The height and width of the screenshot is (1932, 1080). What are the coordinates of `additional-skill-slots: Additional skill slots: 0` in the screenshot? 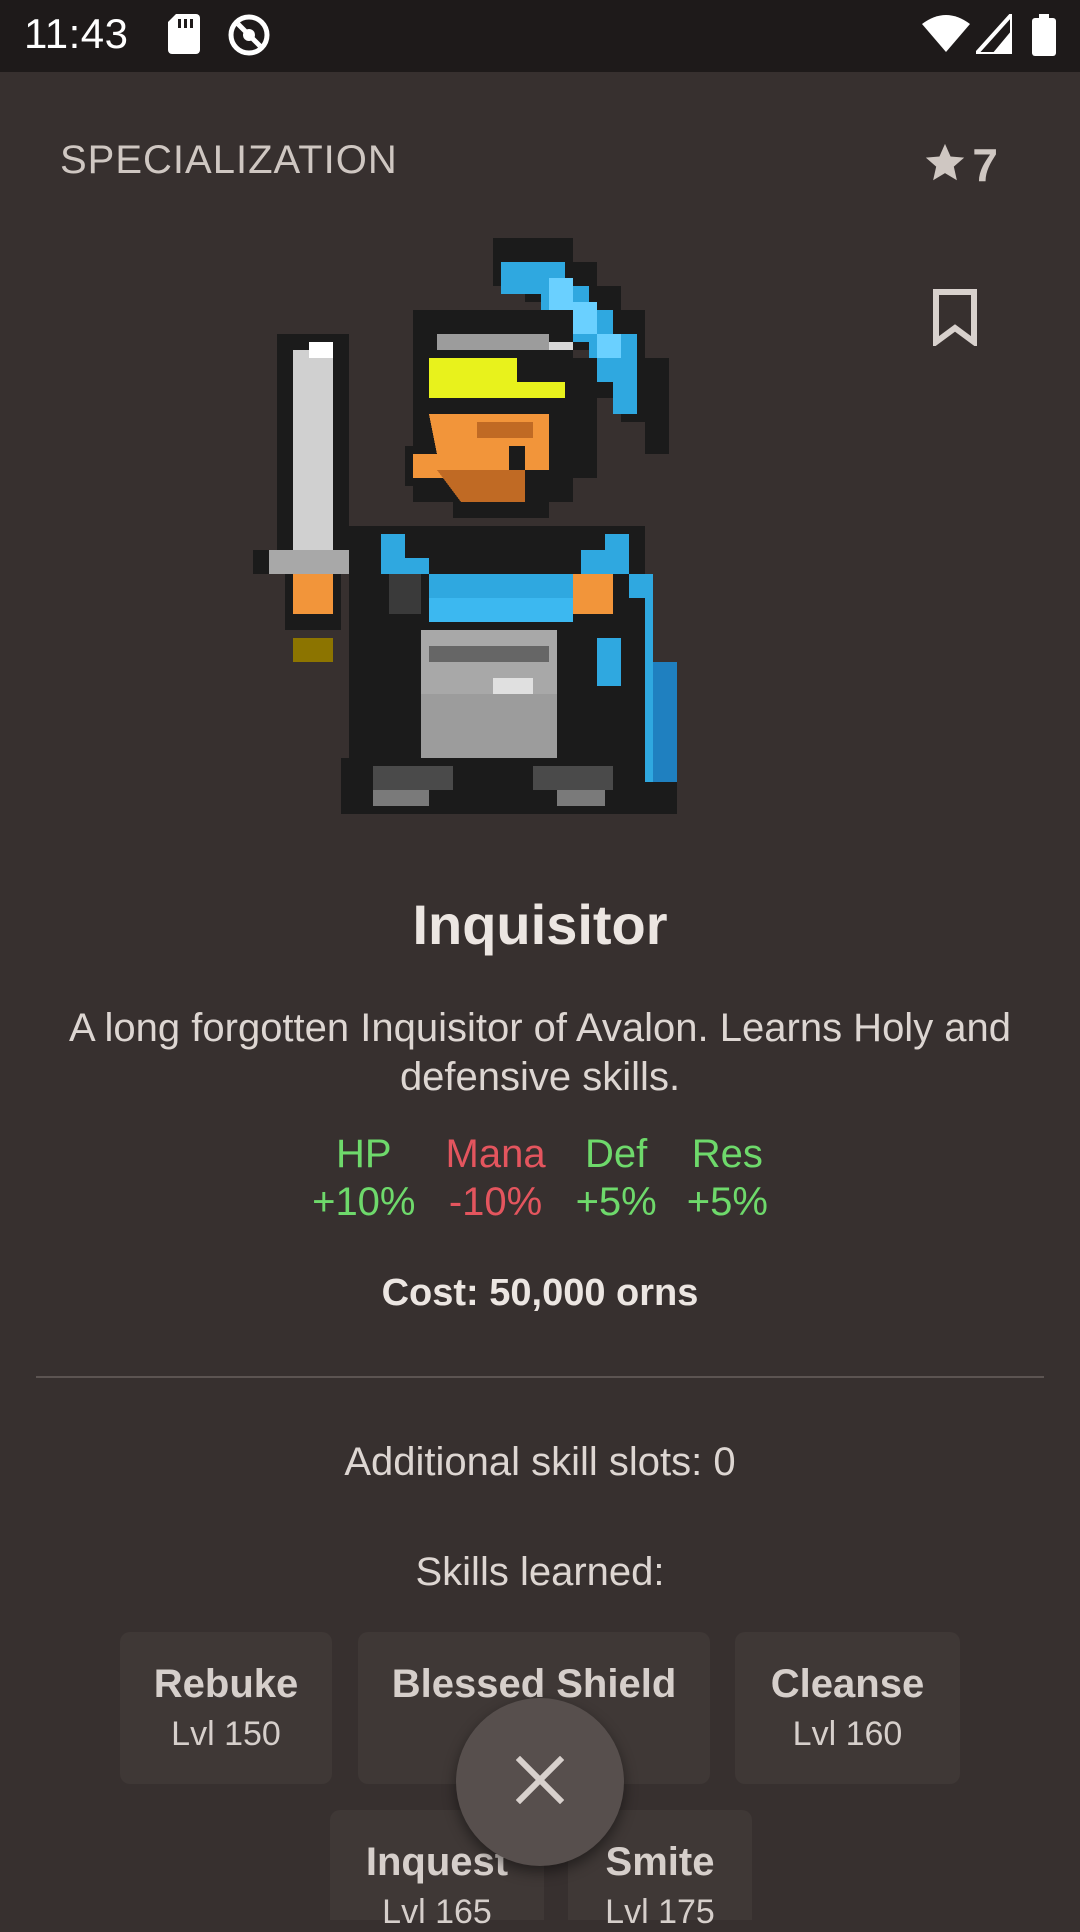 It's located at (540, 1462).